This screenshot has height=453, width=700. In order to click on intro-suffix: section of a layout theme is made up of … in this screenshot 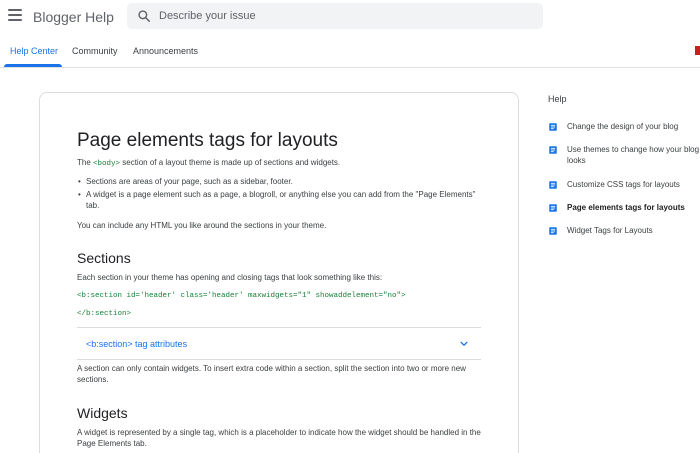, I will do `click(230, 162)`.